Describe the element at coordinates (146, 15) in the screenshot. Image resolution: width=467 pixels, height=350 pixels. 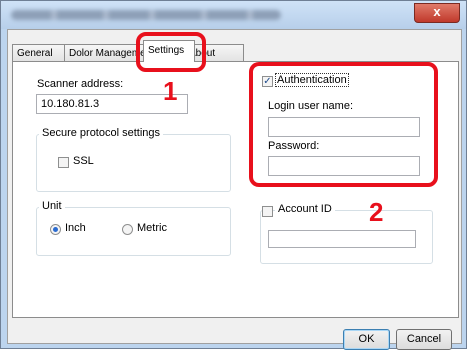
I see `window-title-blurred` at that location.